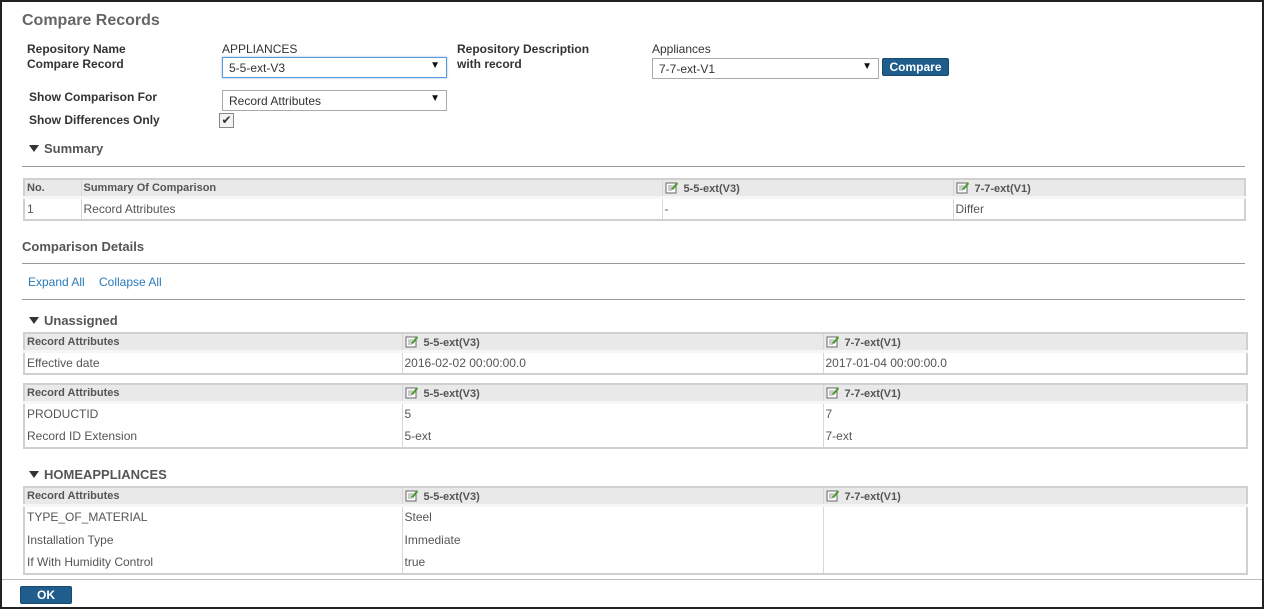 This screenshot has height=609, width=1264. Describe the element at coordinates (91, 20) in the screenshot. I see `page-title: Compare Records` at that location.